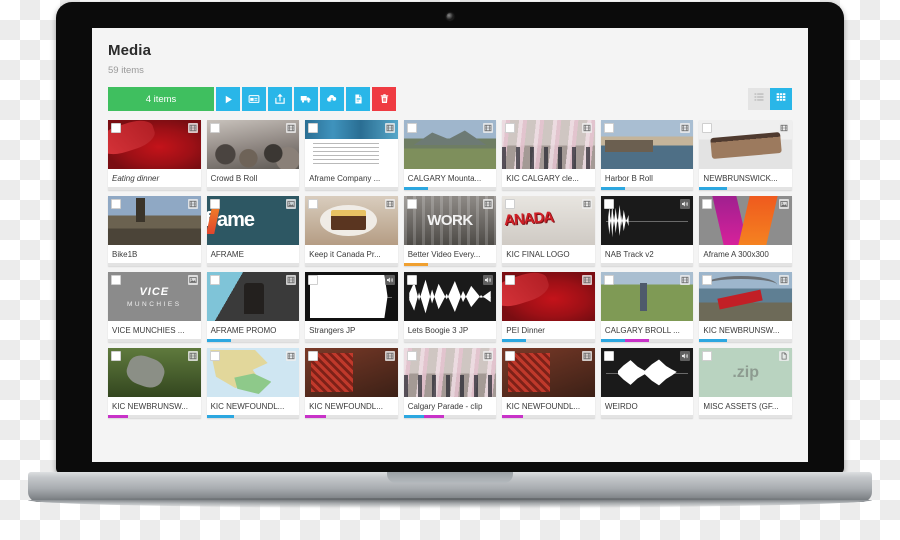  I want to click on media-thumbnail: ANADA, so click(548, 220).